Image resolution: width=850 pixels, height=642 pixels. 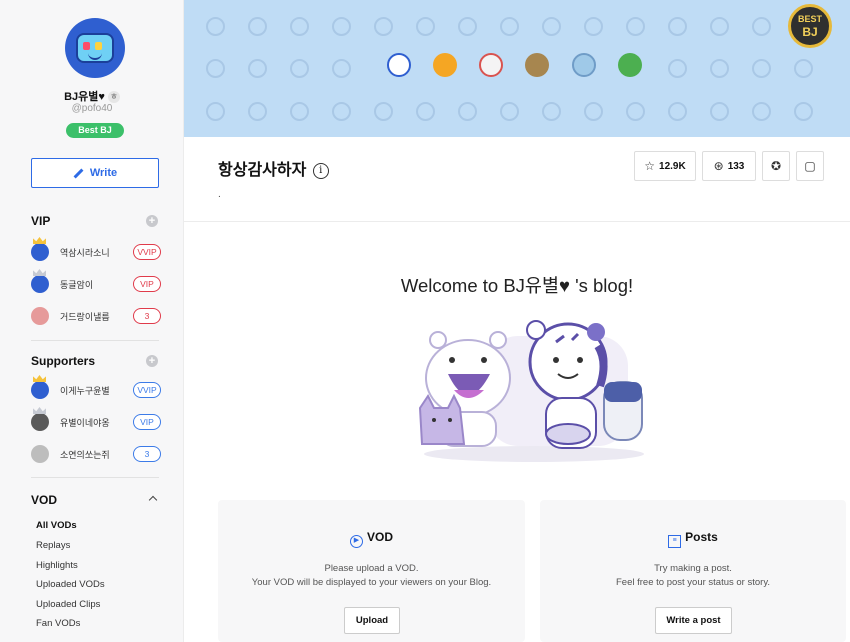 I want to click on vod-menu-uploaded-vods: Uploaded VODs, so click(x=70, y=584).